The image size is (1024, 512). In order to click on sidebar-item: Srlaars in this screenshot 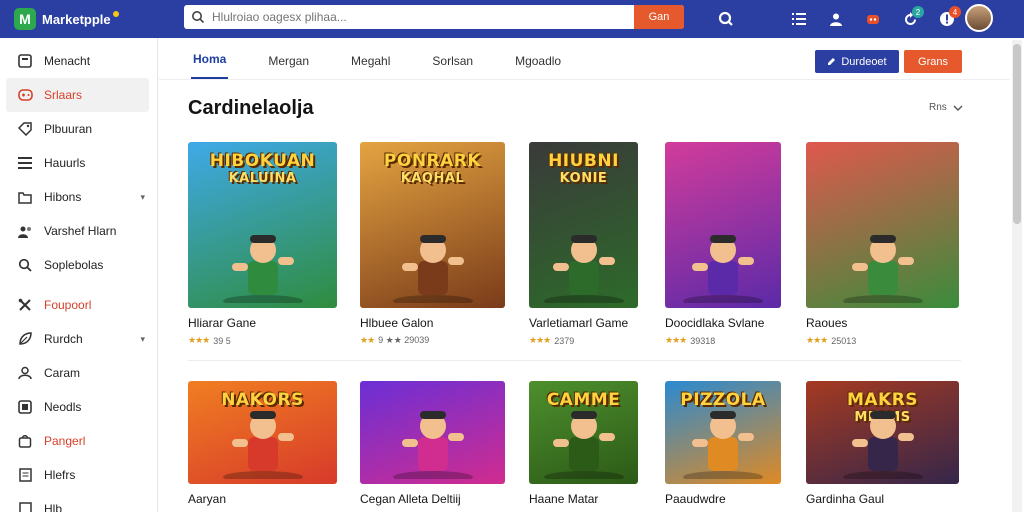, I will do `click(77, 95)`.